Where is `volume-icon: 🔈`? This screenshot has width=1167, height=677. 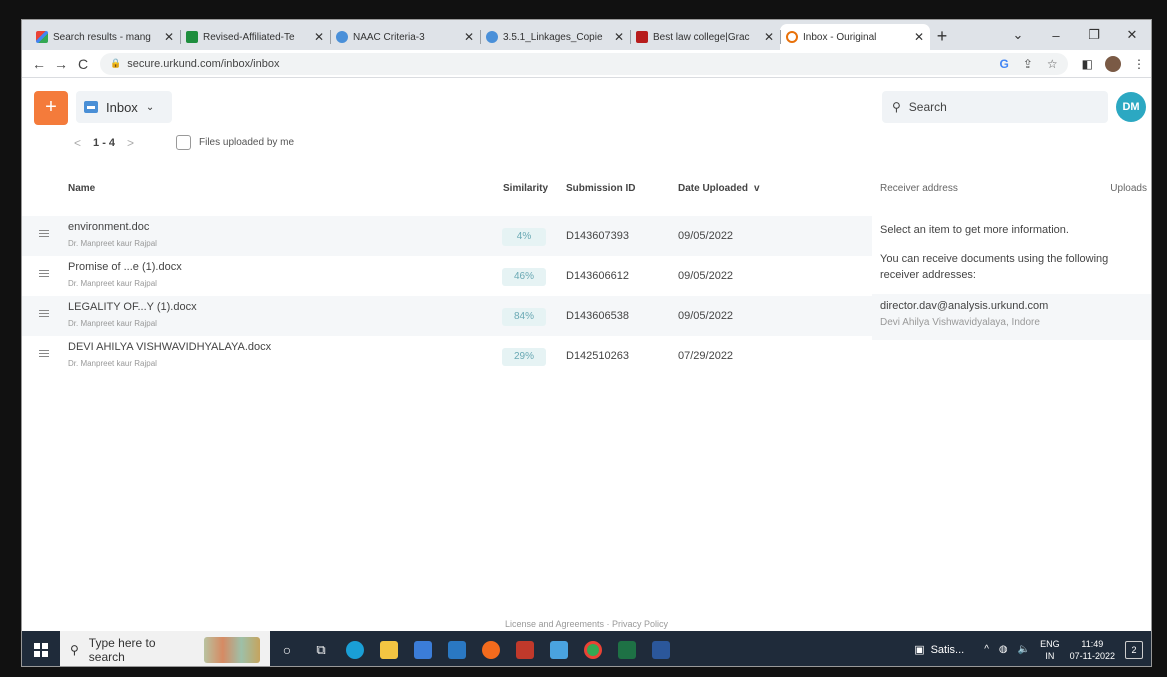 volume-icon: 🔈 is located at coordinates (1024, 649).